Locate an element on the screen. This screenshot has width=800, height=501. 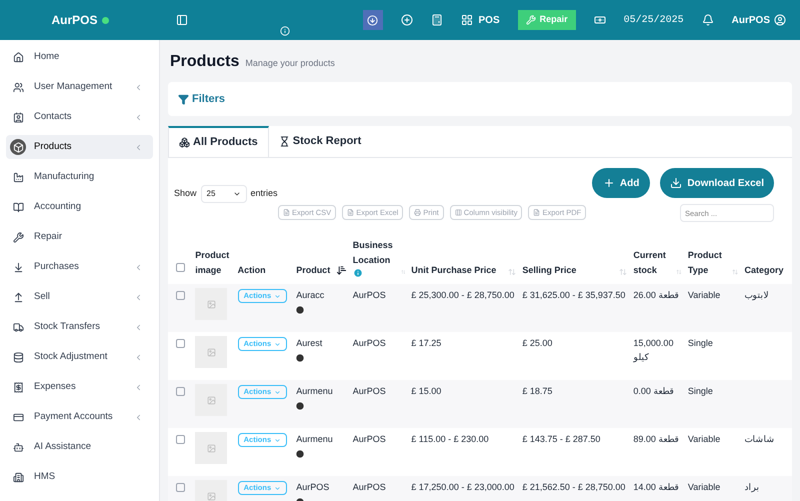
sidebar-item: Stock Transfers is located at coordinates (79, 327).